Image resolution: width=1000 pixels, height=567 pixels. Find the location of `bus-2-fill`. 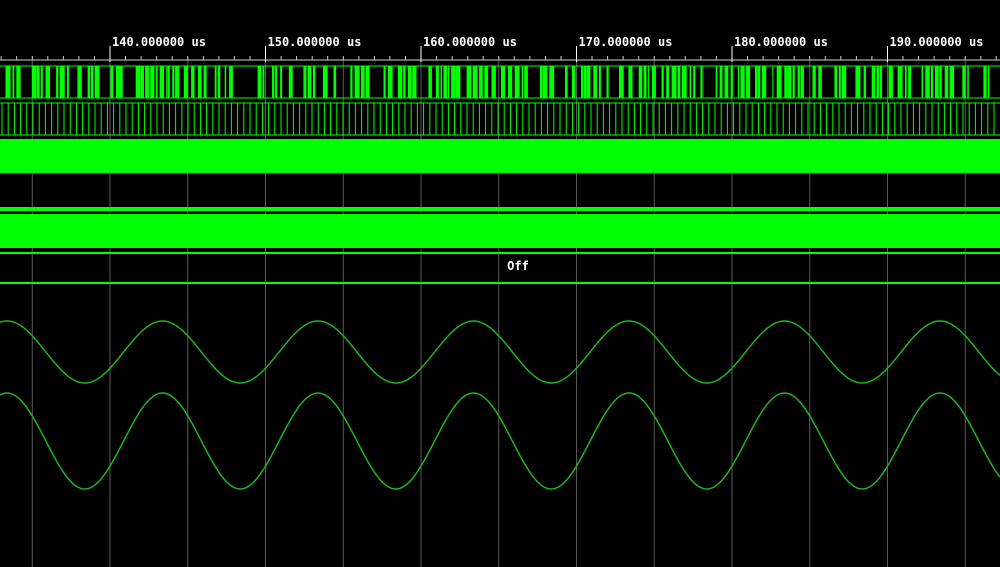

bus-2-fill is located at coordinates (500, 231).